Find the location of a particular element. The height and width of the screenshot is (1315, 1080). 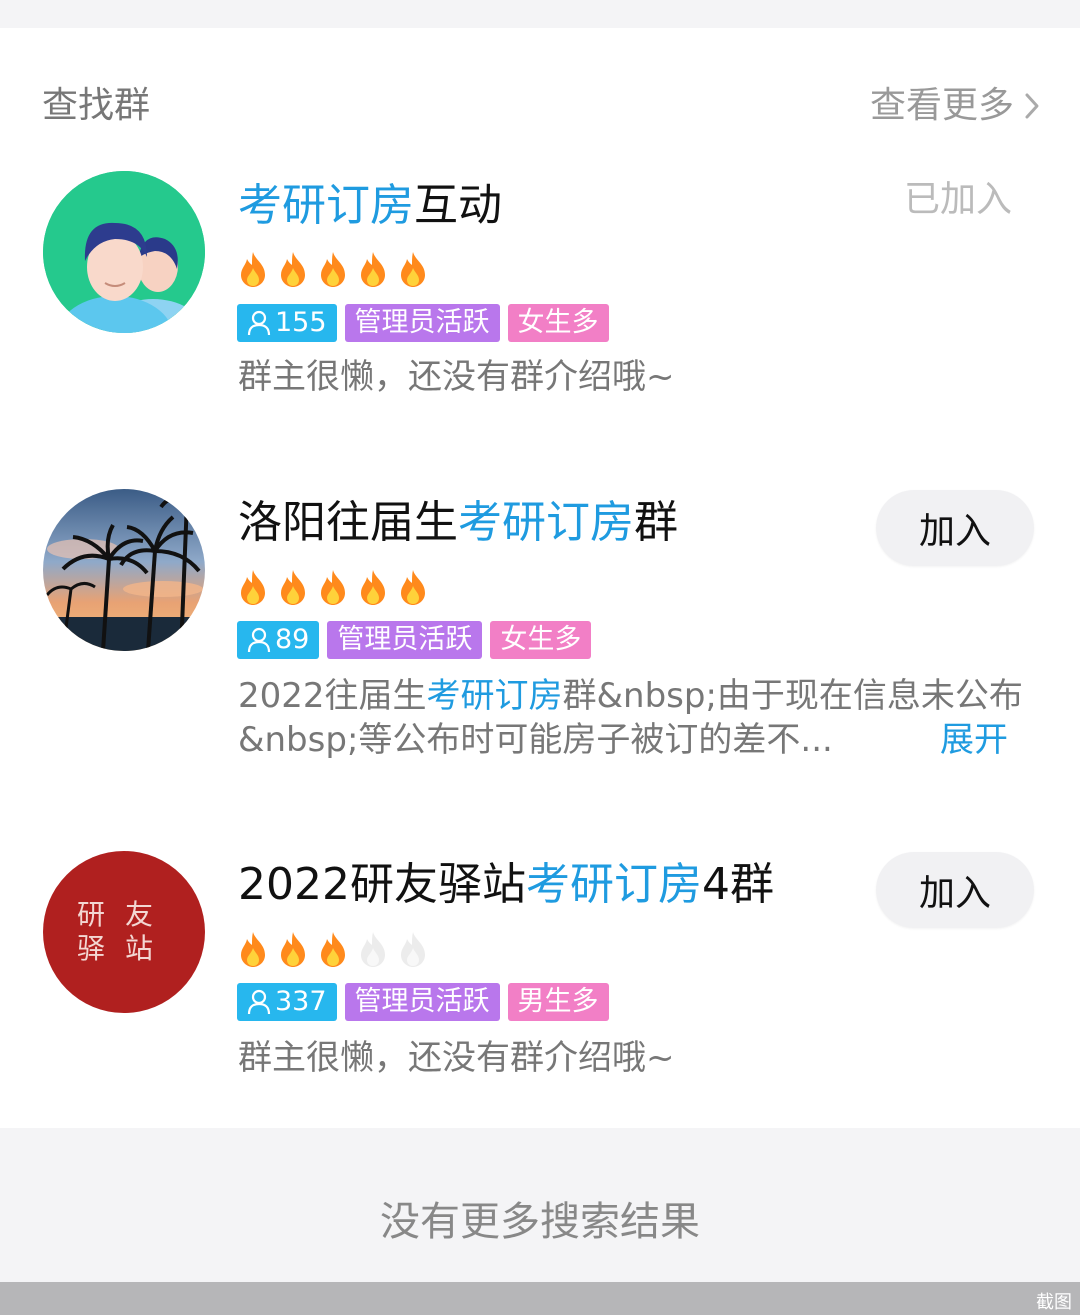

group-name: 考研订房互动 is located at coordinates (370, 206).